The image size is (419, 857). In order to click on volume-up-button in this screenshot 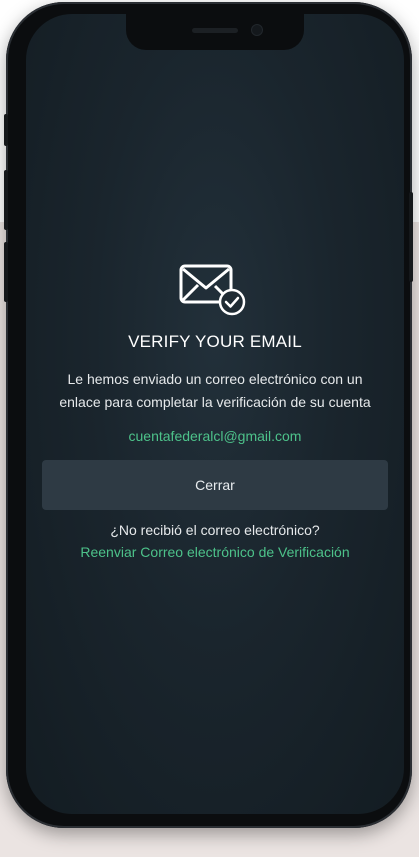, I will do `click(6, 200)`.